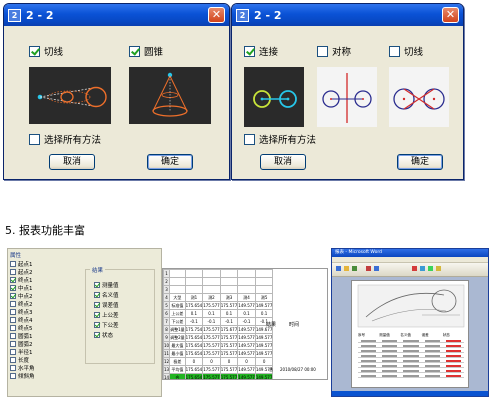 The height and width of the screenshot is (397, 500). What do you see at coordinates (261, 51) in the screenshot?
I see `option-connect: 连接` at bounding box center [261, 51].